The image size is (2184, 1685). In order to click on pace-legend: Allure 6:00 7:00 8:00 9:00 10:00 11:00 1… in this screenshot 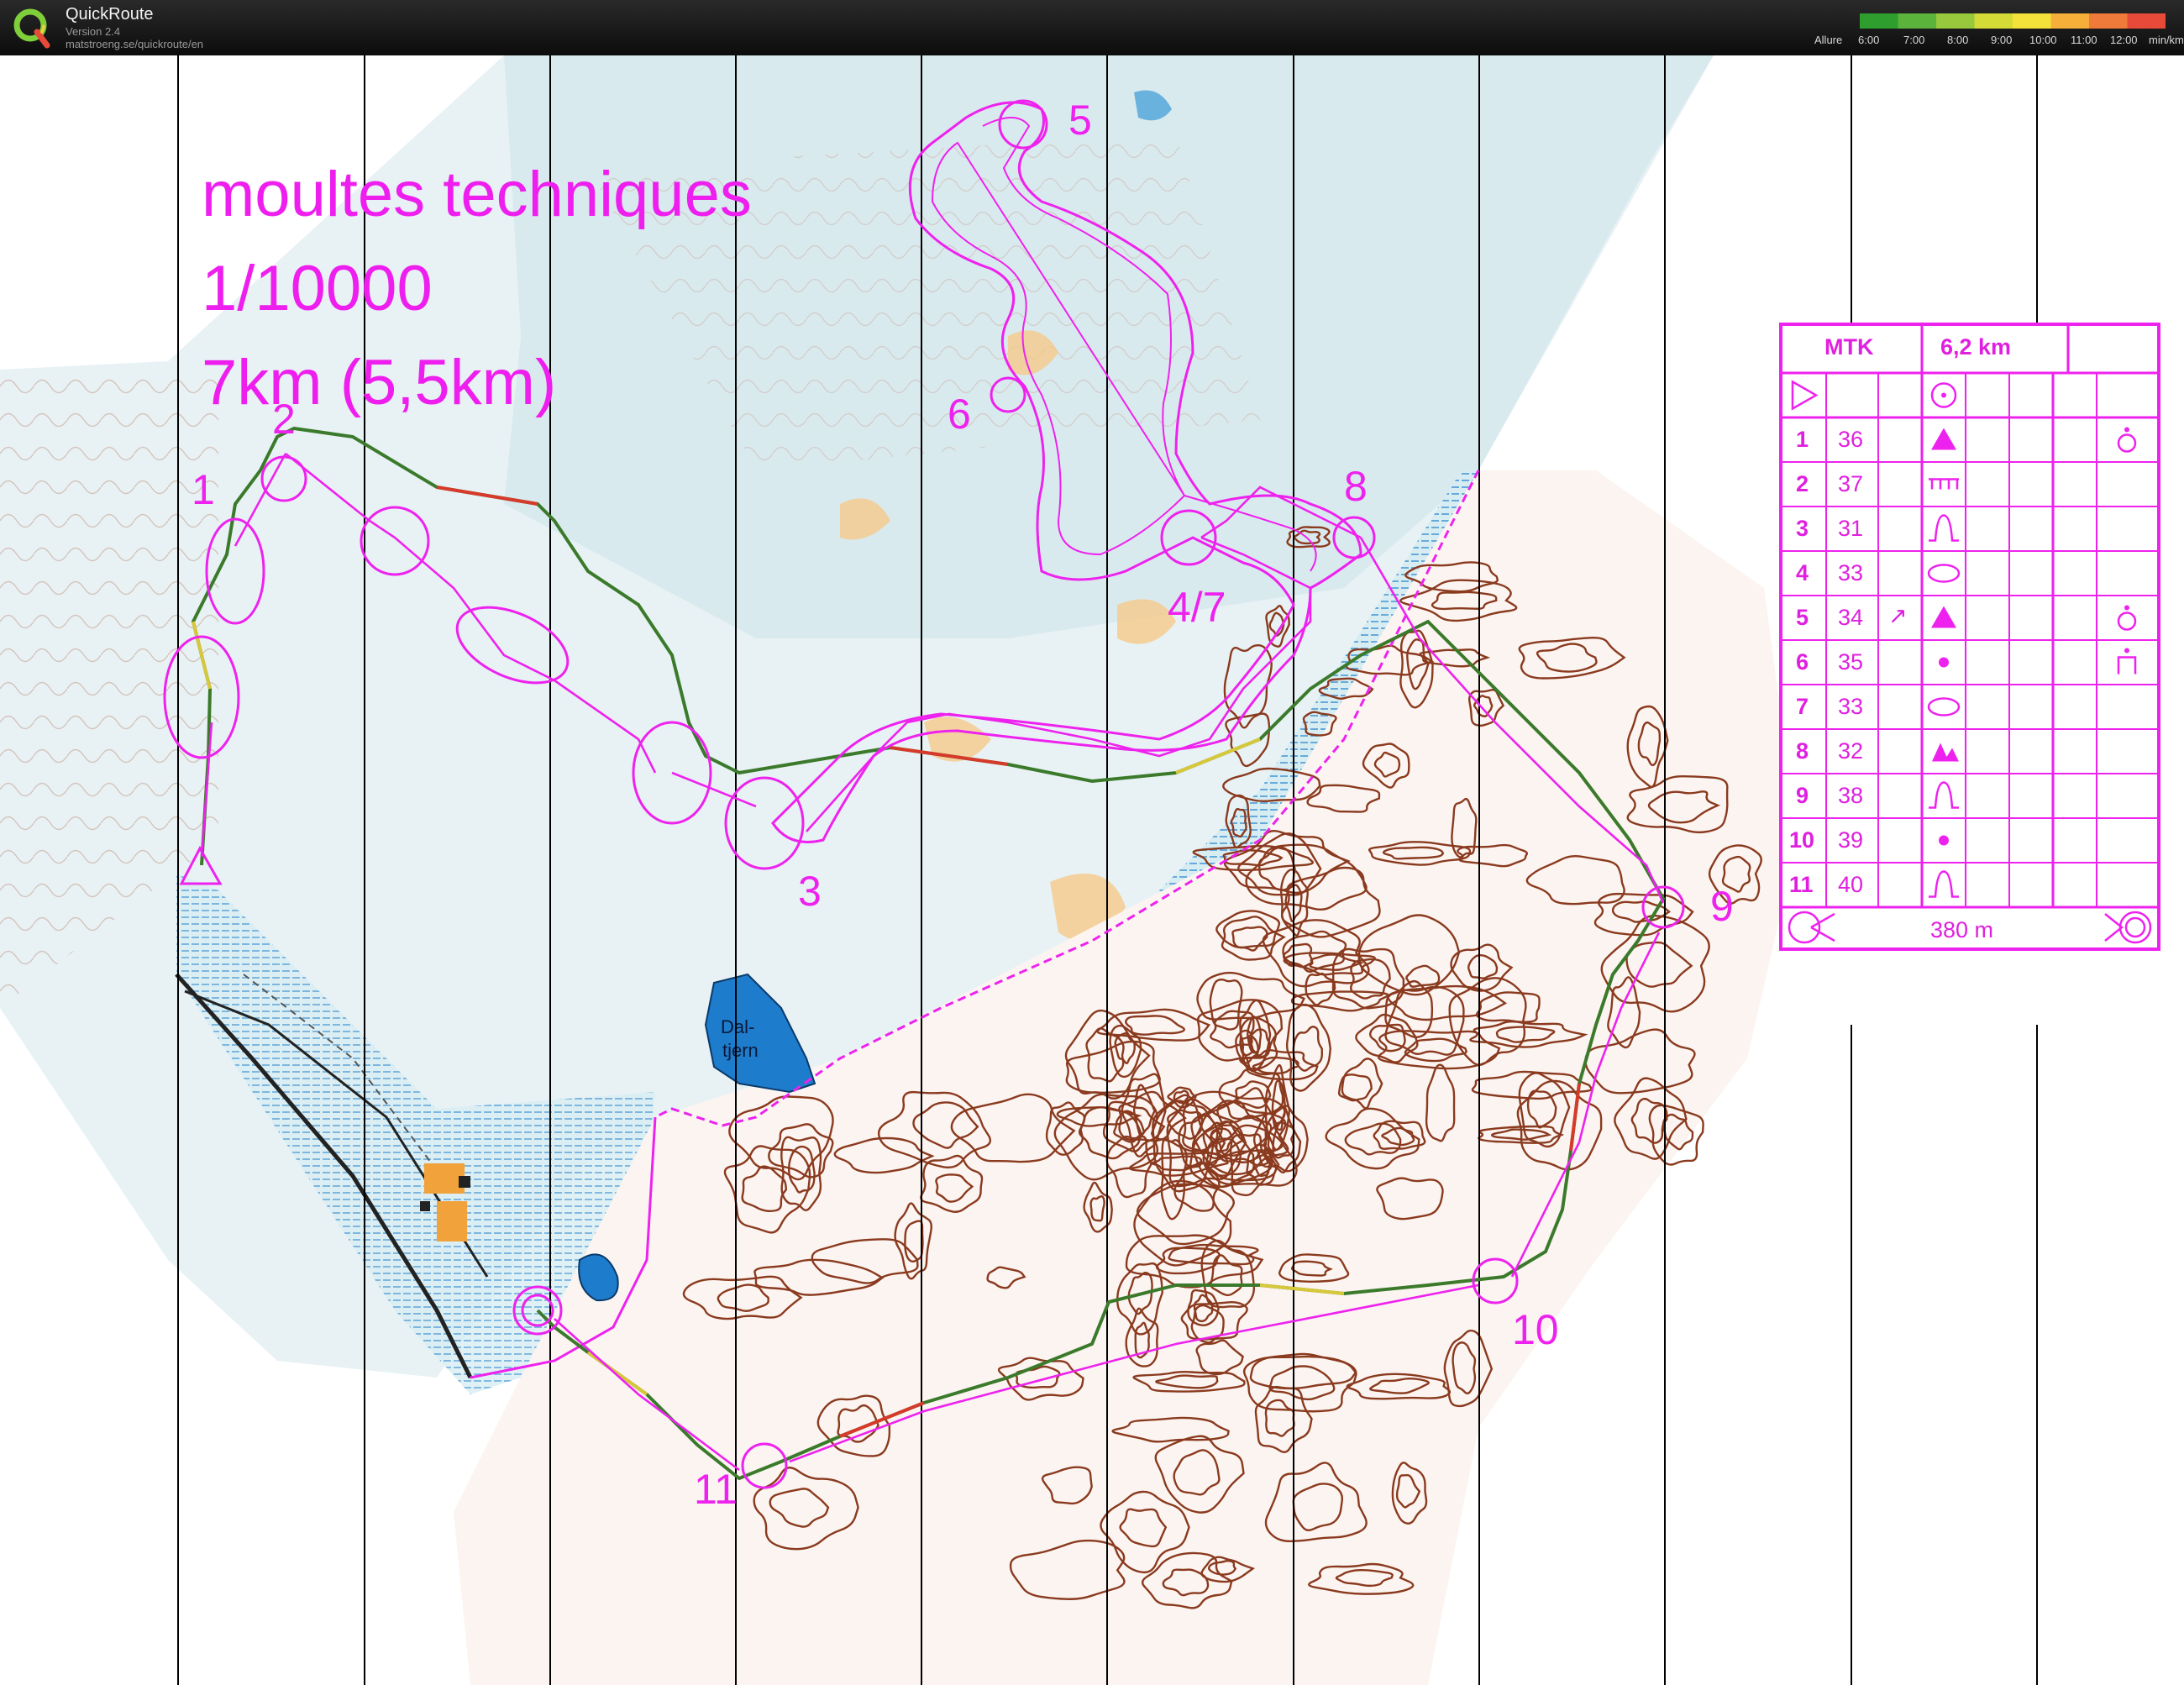, I will do `click(1999, 31)`.